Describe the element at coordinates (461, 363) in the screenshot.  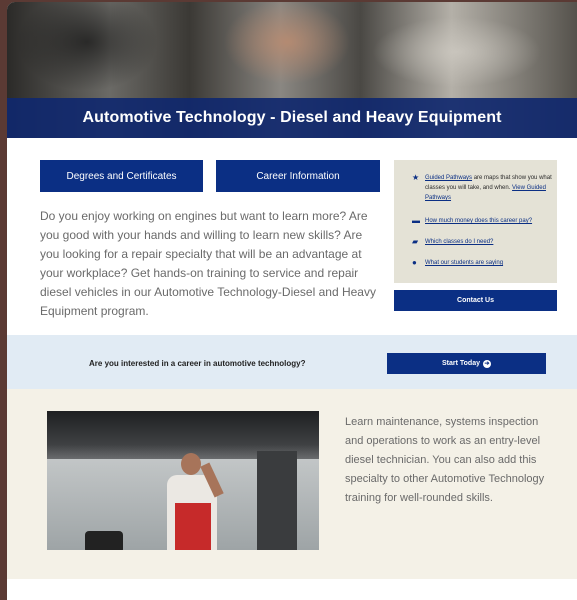
I see `start-today-label: Start Today` at that location.